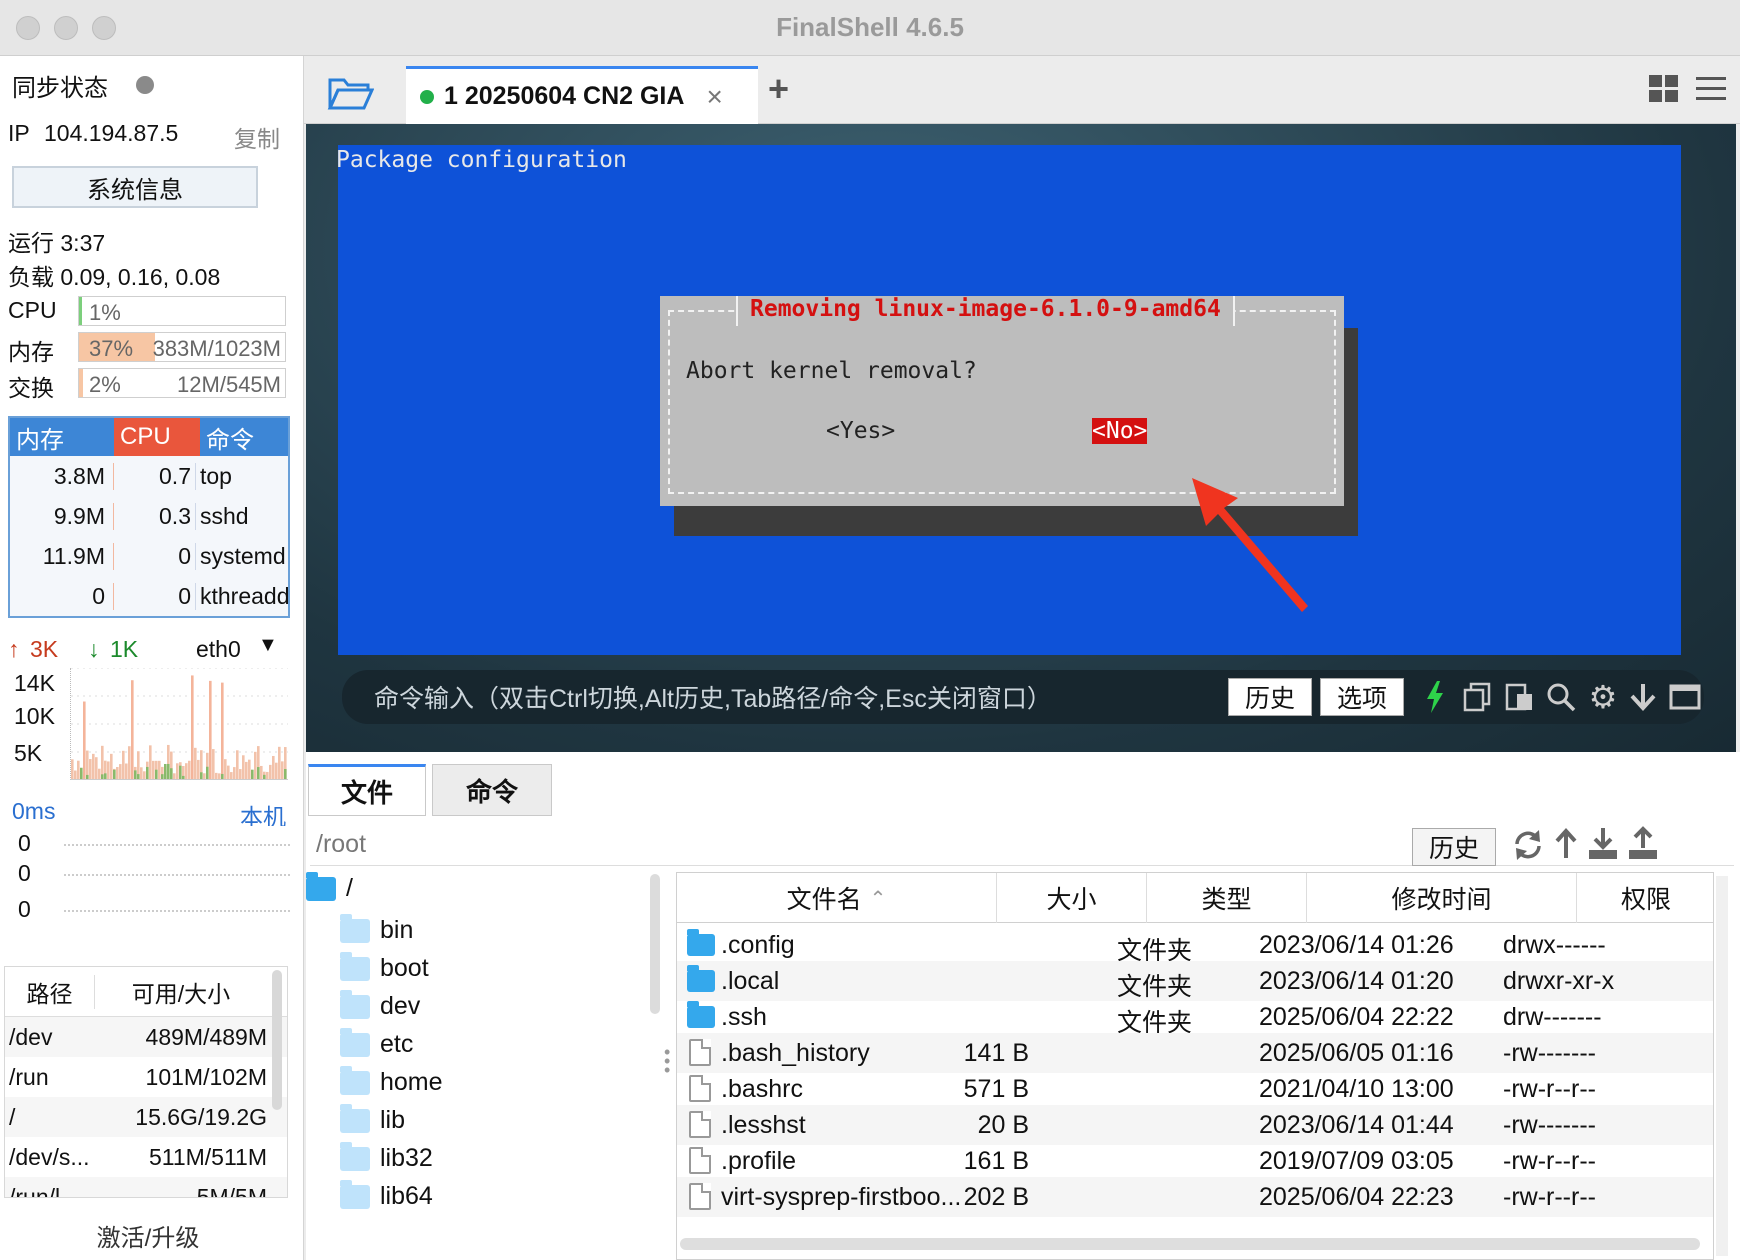 Image resolution: width=1740 pixels, height=1260 pixels. Describe the element at coordinates (386, 1195) in the screenshot. I see `tree-item: lib64` at that location.